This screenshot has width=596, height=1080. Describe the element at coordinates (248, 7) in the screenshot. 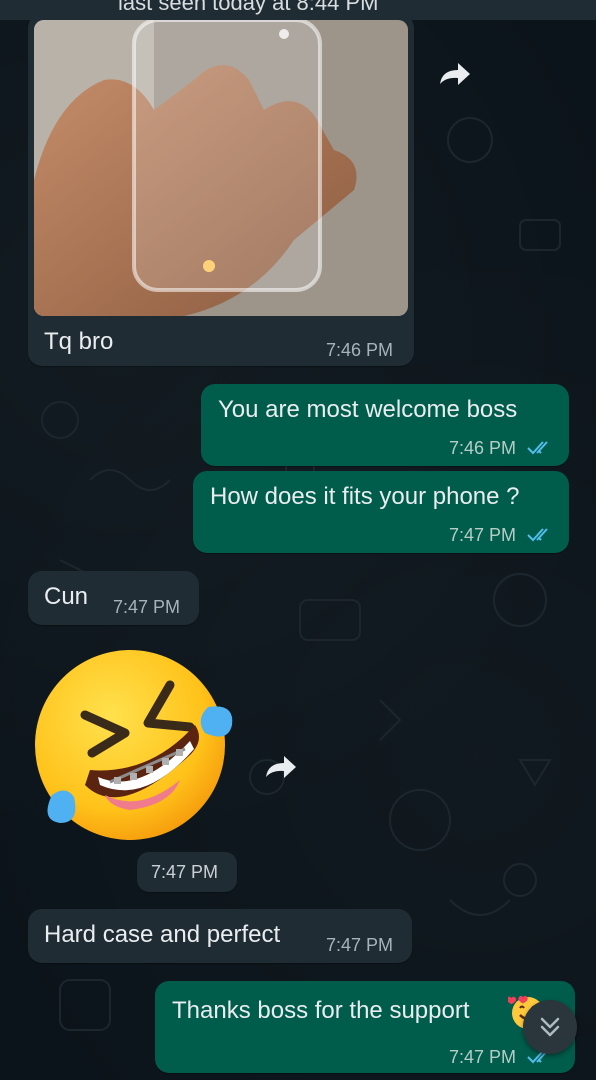

I see `contact-last-seen: last seen today at 8:44 PM` at that location.